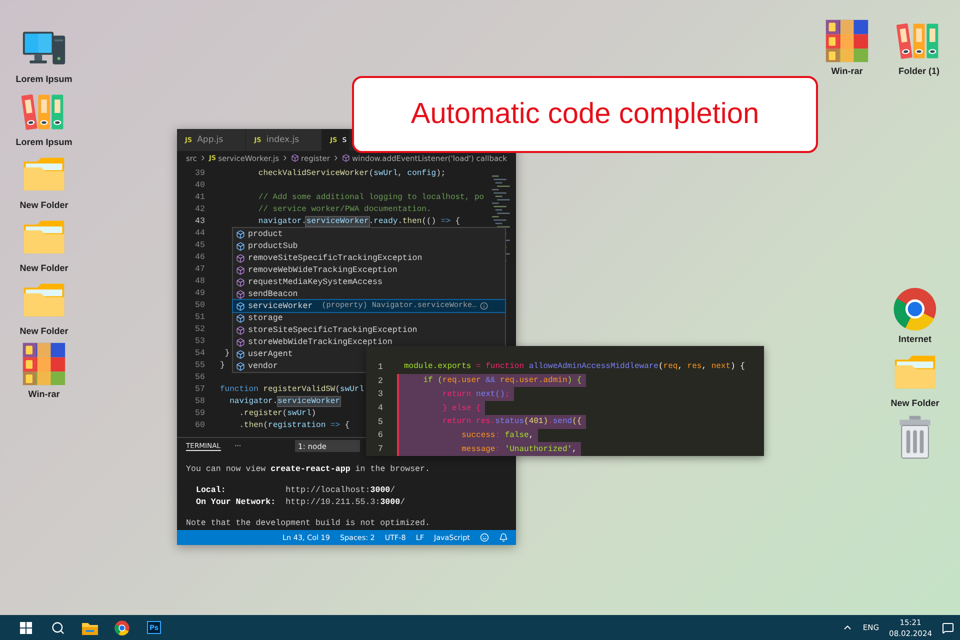  I want to click on bell-icon, so click(503, 537).